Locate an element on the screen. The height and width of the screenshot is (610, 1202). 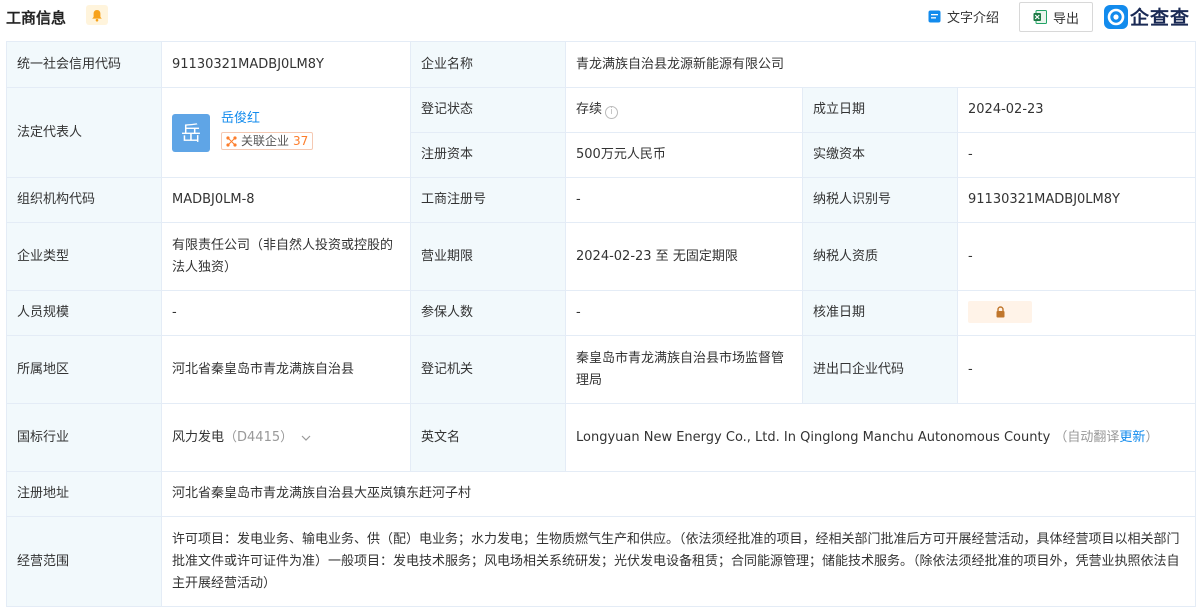
ie-code-label: 进出口企业代码 is located at coordinates (880, 369).